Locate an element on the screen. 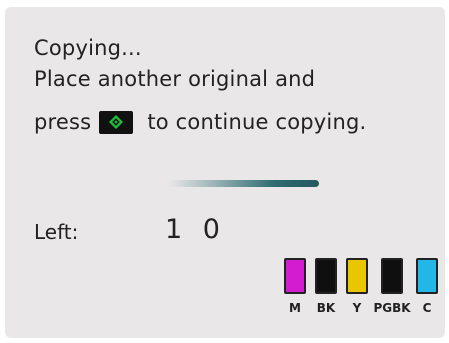  remaining-count: 1 0 is located at coordinates (195, 229).